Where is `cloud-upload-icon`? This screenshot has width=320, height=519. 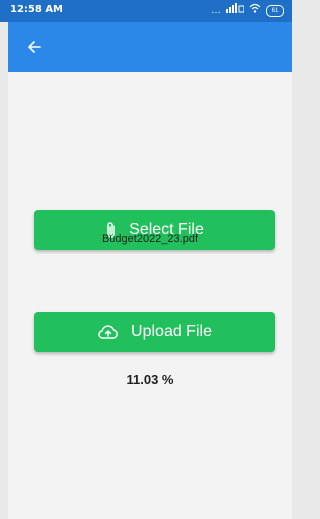
cloud-upload-icon is located at coordinates (108, 332).